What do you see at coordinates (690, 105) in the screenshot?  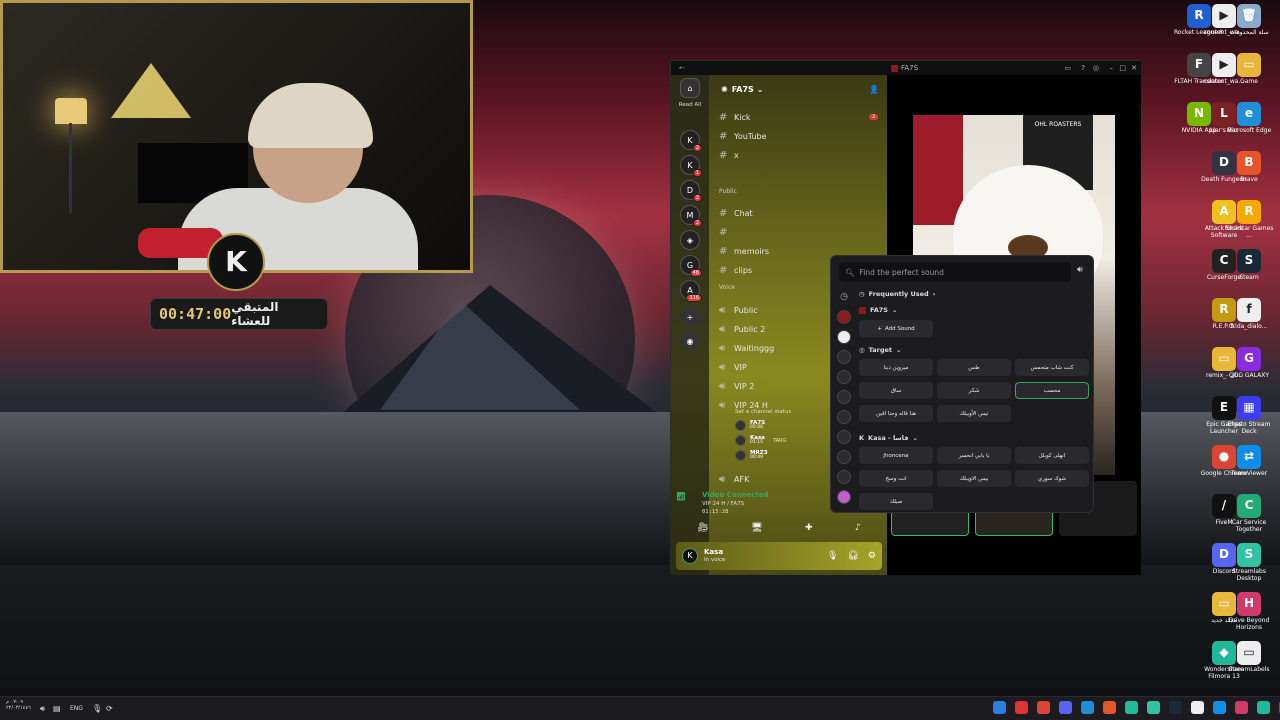 I see `read-all-button: Read All` at bounding box center [690, 105].